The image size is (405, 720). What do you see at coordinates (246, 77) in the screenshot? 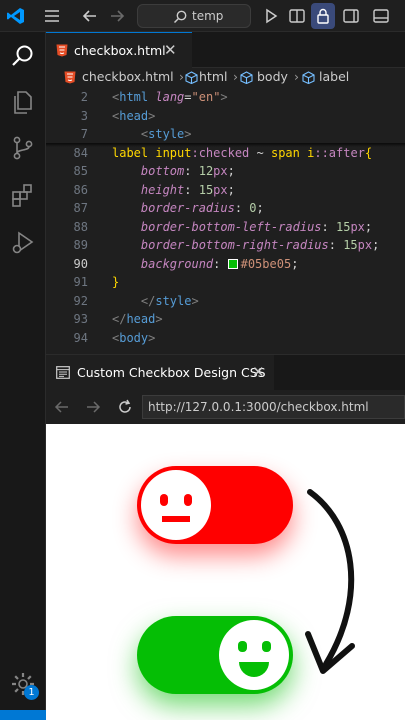
I see `symbol-cube-icon` at bounding box center [246, 77].